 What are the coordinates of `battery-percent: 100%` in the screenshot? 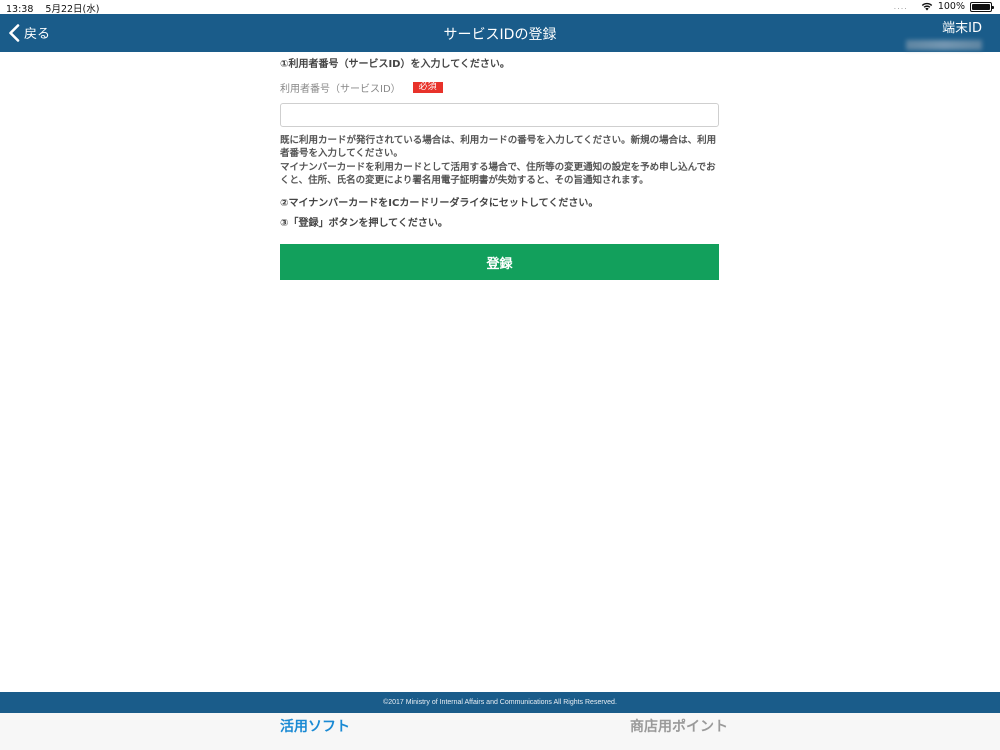 It's located at (951, 6).